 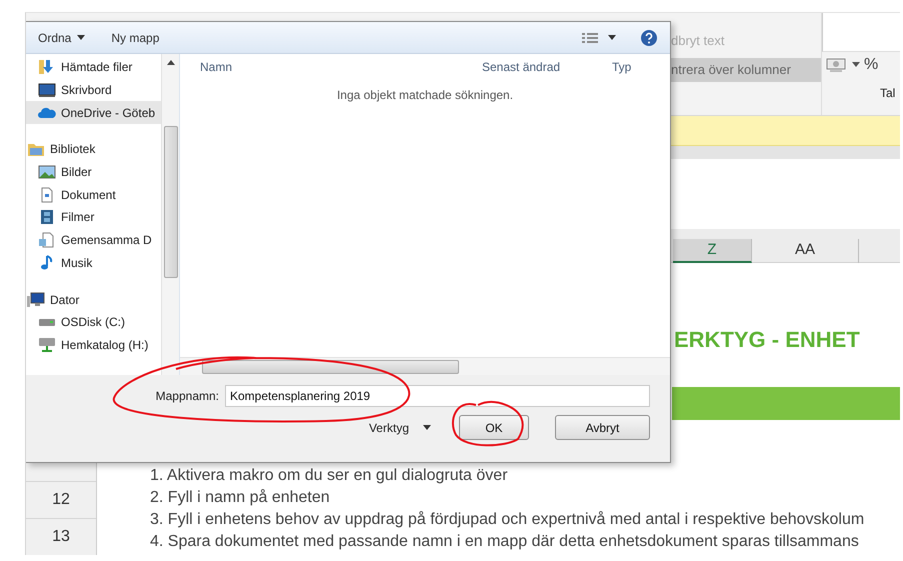 What do you see at coordinates (93, 194) in the screenshot?
I see `nav-item: Dokument` at bounding box center [93, 194].